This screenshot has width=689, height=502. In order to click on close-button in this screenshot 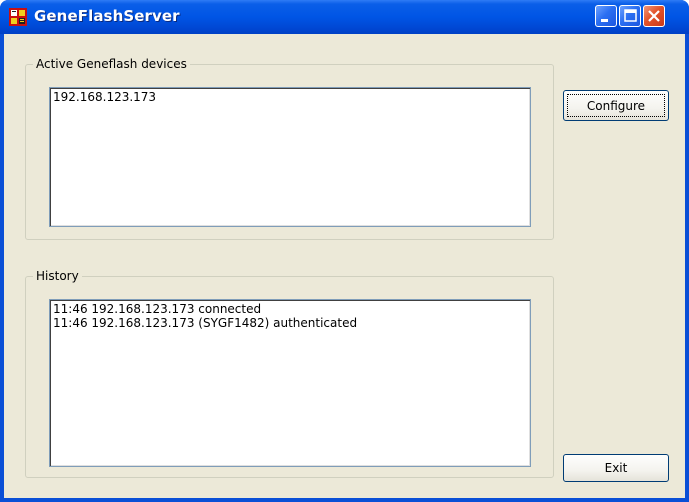, I will do `click(654, 16)`.